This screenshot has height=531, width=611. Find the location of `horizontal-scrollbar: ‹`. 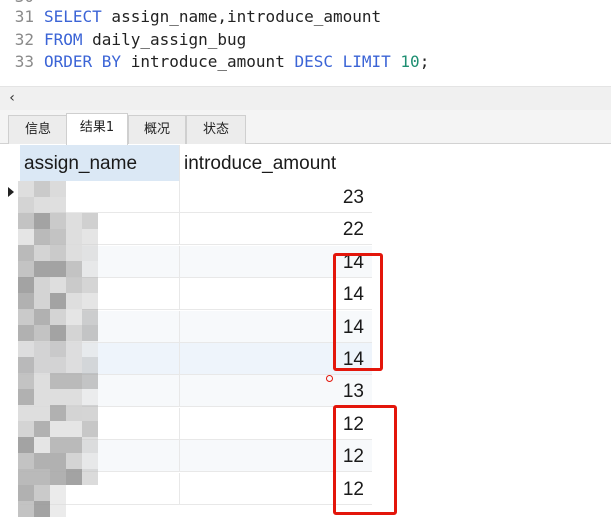

horizontal-scrollbar: ‹ is located at coordinates (305, 98).